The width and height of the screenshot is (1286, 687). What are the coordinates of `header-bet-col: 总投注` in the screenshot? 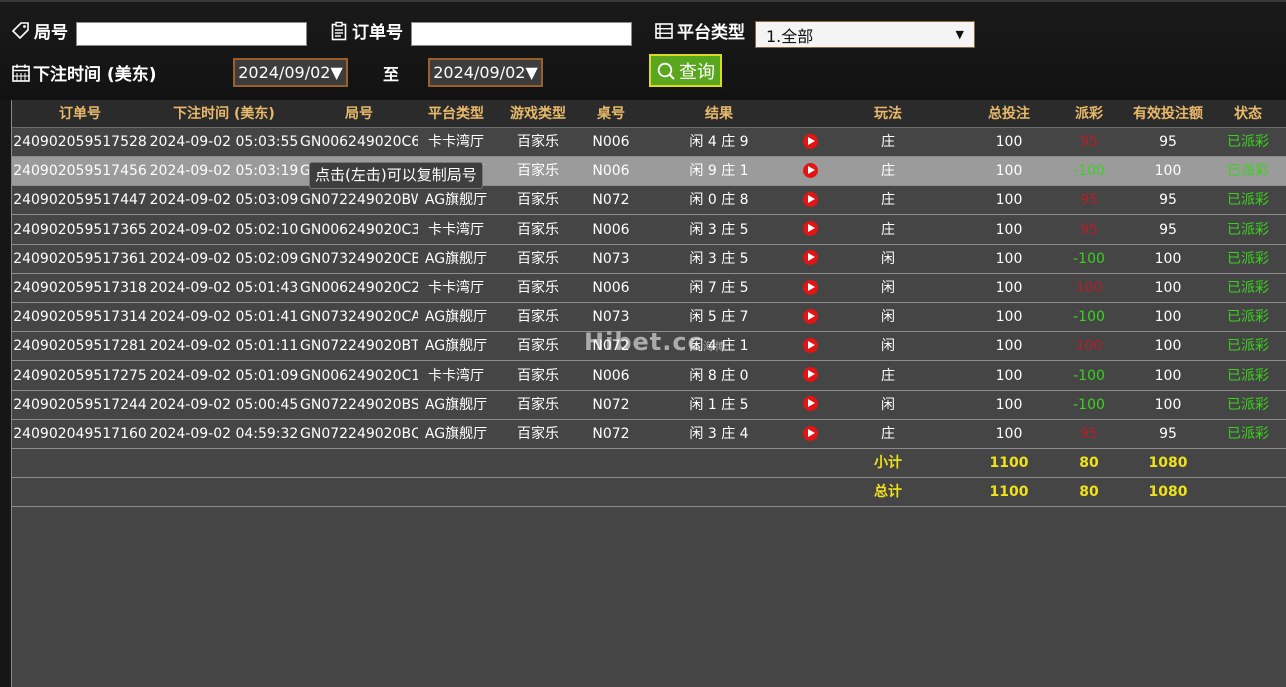 It's located at (1009, 114).